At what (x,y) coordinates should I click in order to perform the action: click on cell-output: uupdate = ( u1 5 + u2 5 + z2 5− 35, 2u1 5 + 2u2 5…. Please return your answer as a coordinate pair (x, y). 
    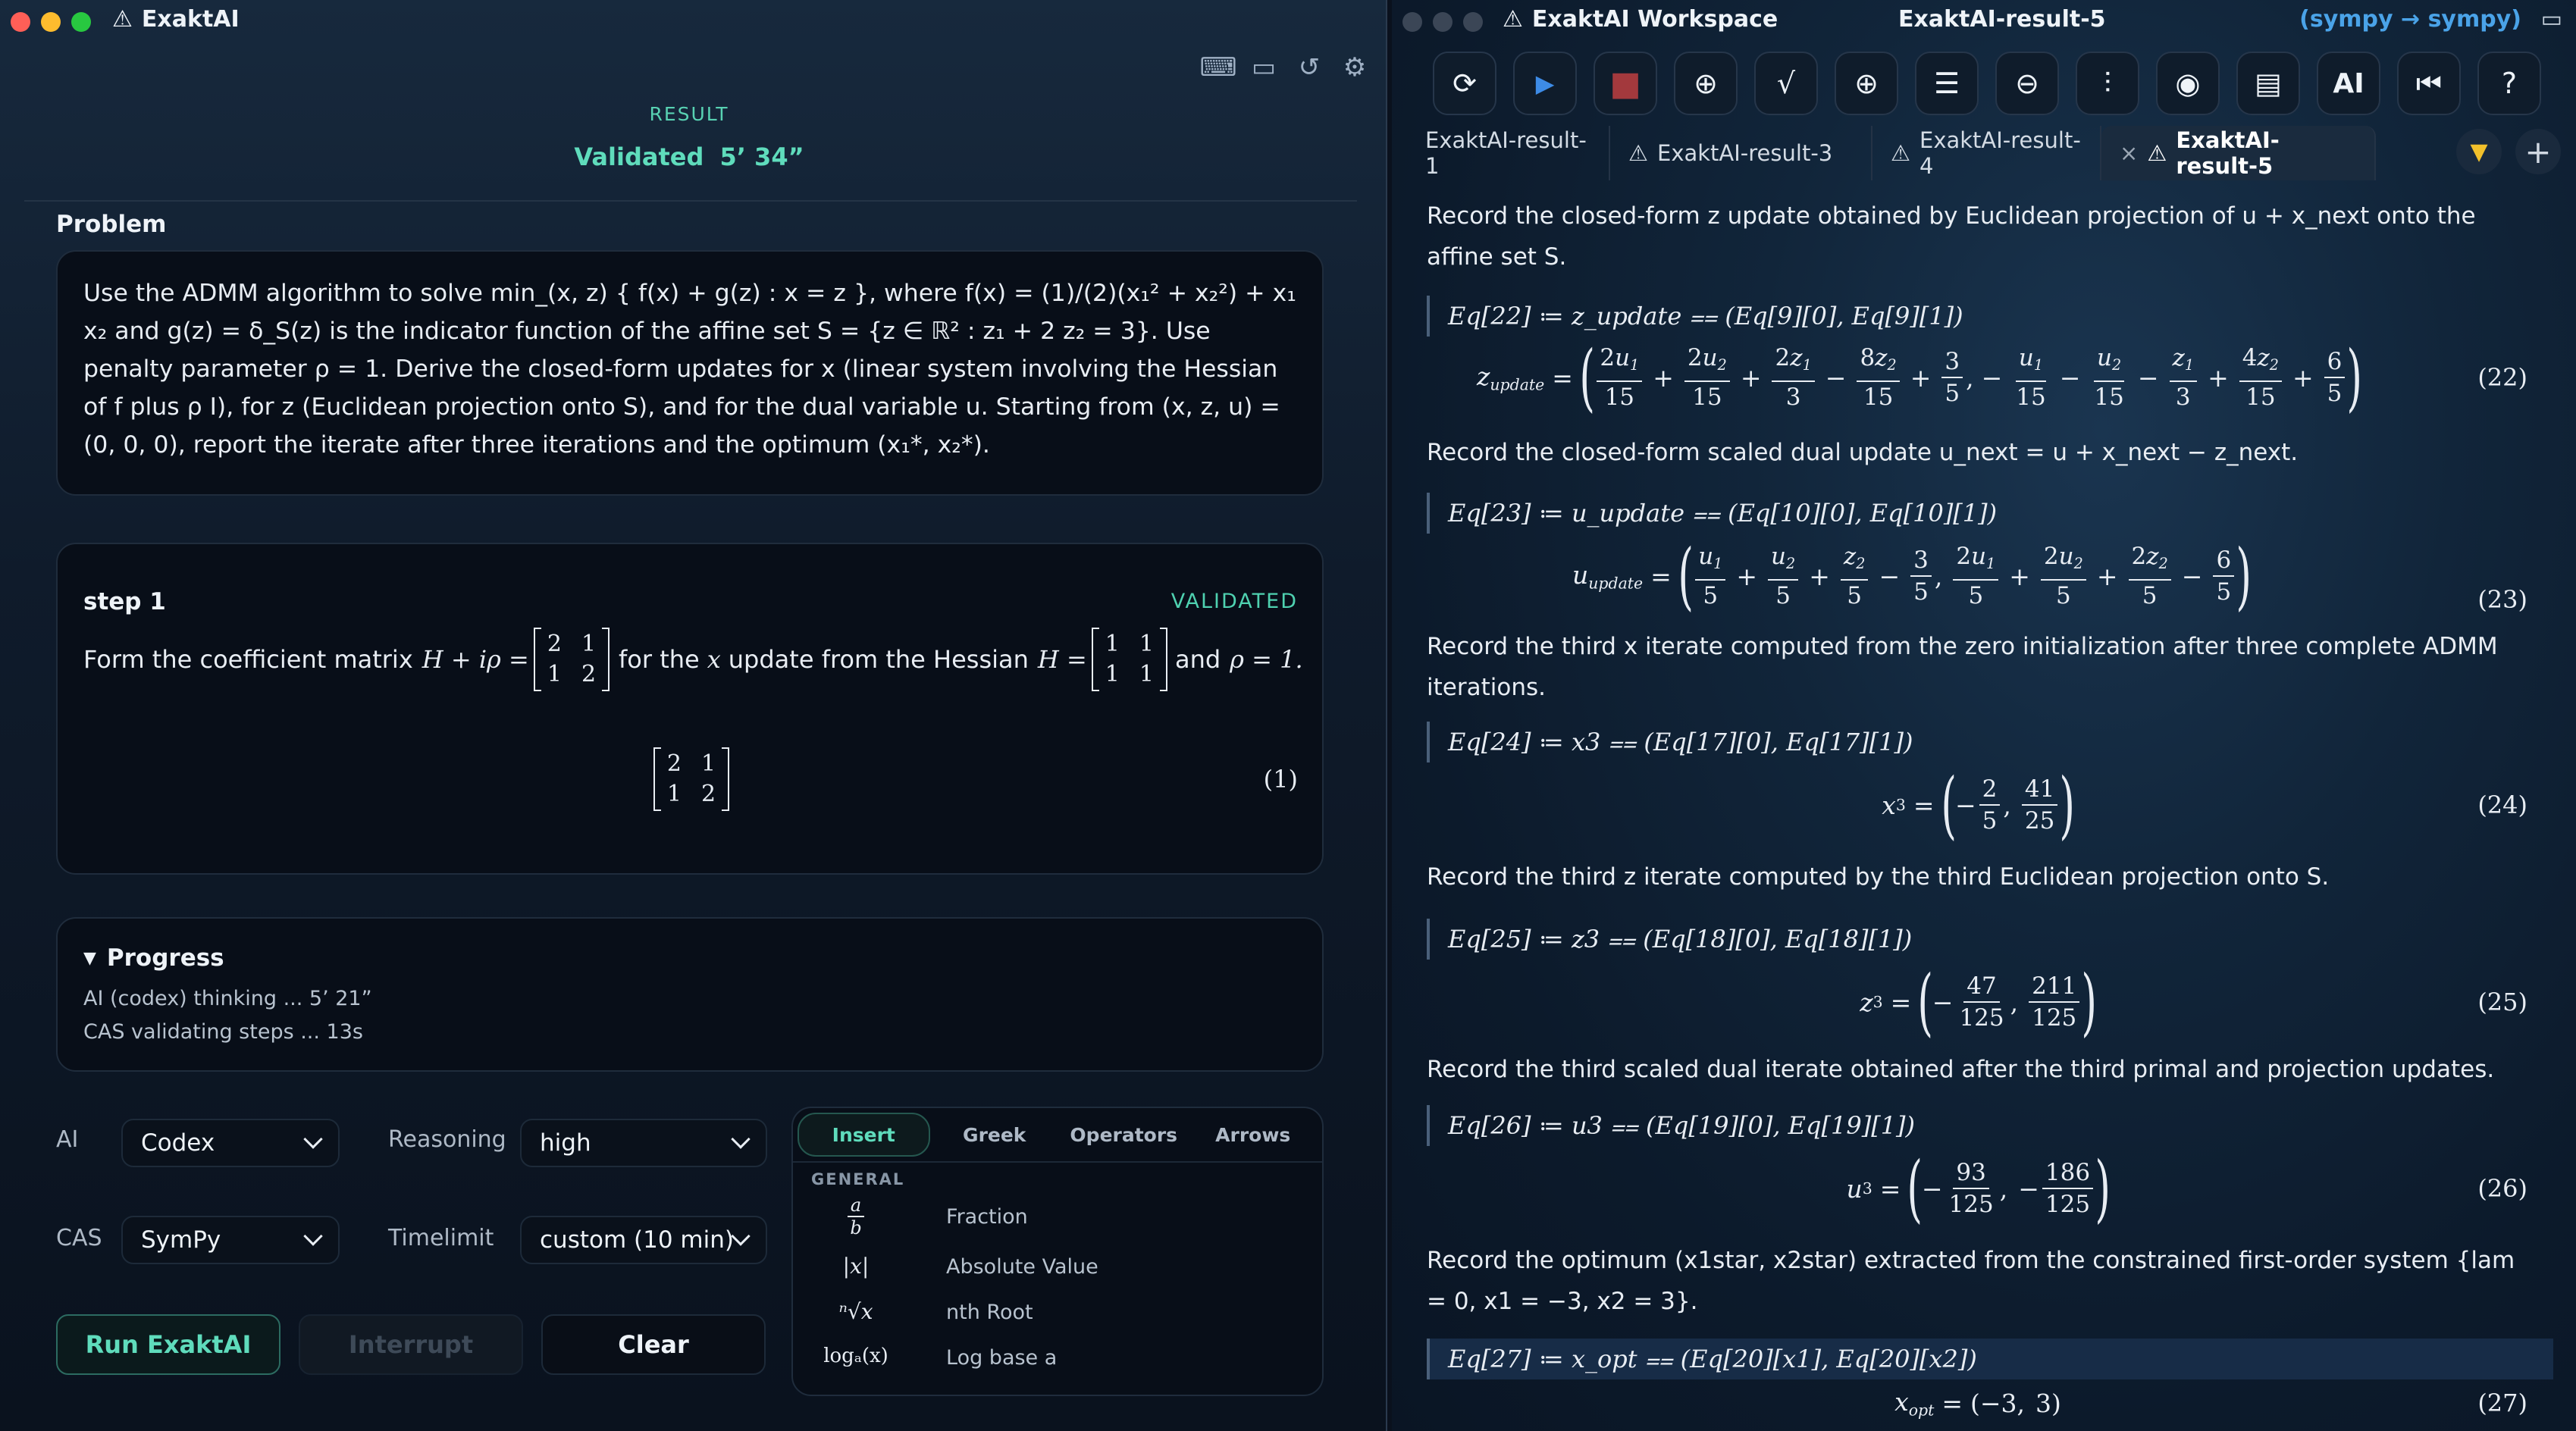
    Looking at the image, I should click on (2050, 576).